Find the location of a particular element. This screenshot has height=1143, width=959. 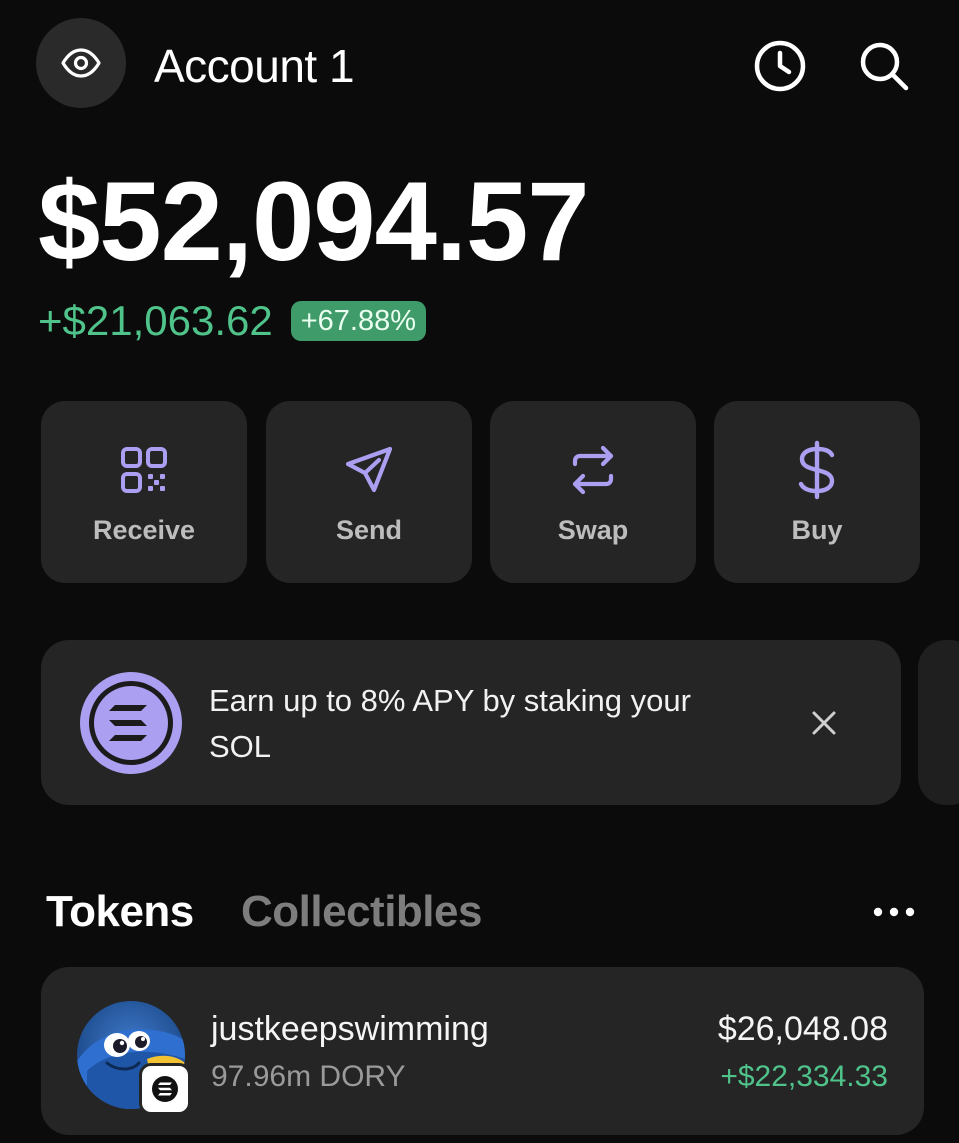

search-icon is located at coordinates (884, 66).